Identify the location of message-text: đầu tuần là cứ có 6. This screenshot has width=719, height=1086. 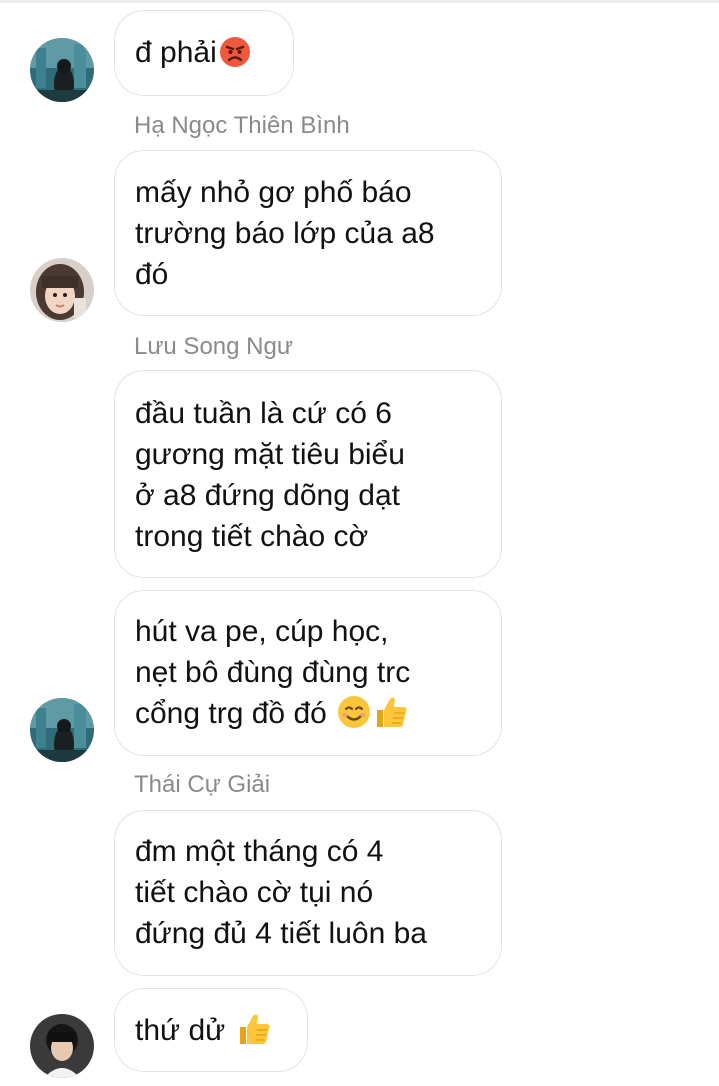
(263, 413).